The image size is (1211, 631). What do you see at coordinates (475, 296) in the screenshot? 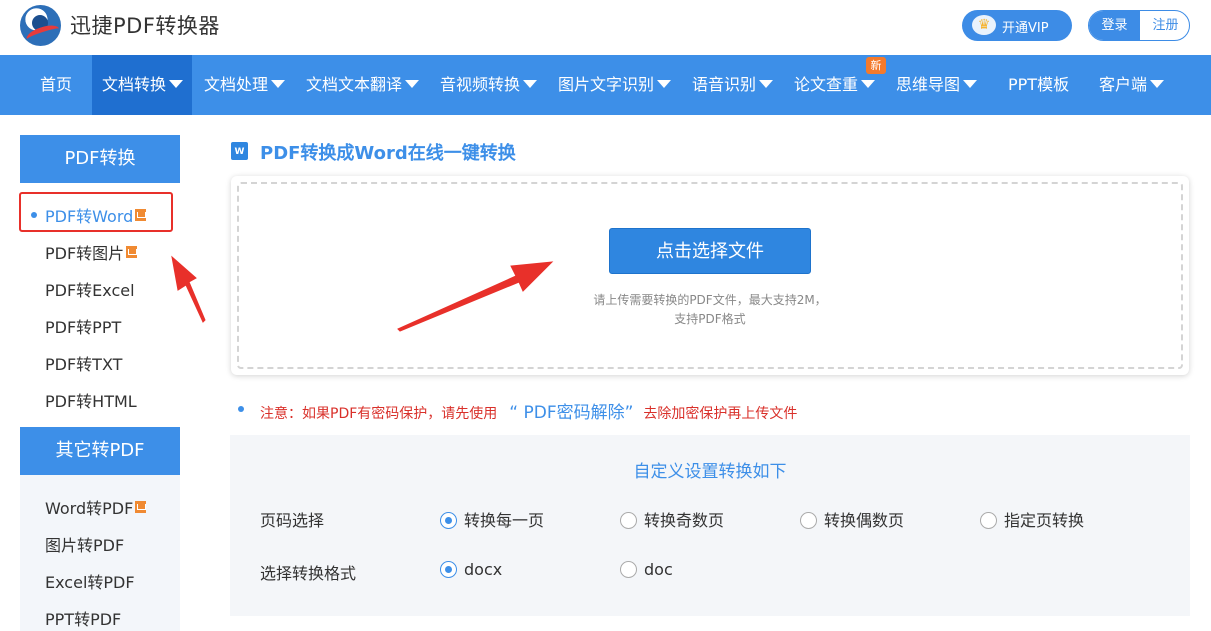
I see `arrow-to-choose-button` at bounding box center [475, 296].